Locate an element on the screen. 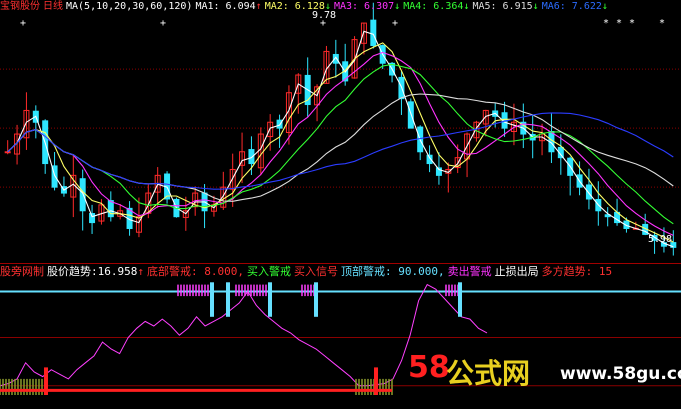 The image size is (681, 409). ma6-value: MA6: 7.622 is located at coordinates (571, 6).